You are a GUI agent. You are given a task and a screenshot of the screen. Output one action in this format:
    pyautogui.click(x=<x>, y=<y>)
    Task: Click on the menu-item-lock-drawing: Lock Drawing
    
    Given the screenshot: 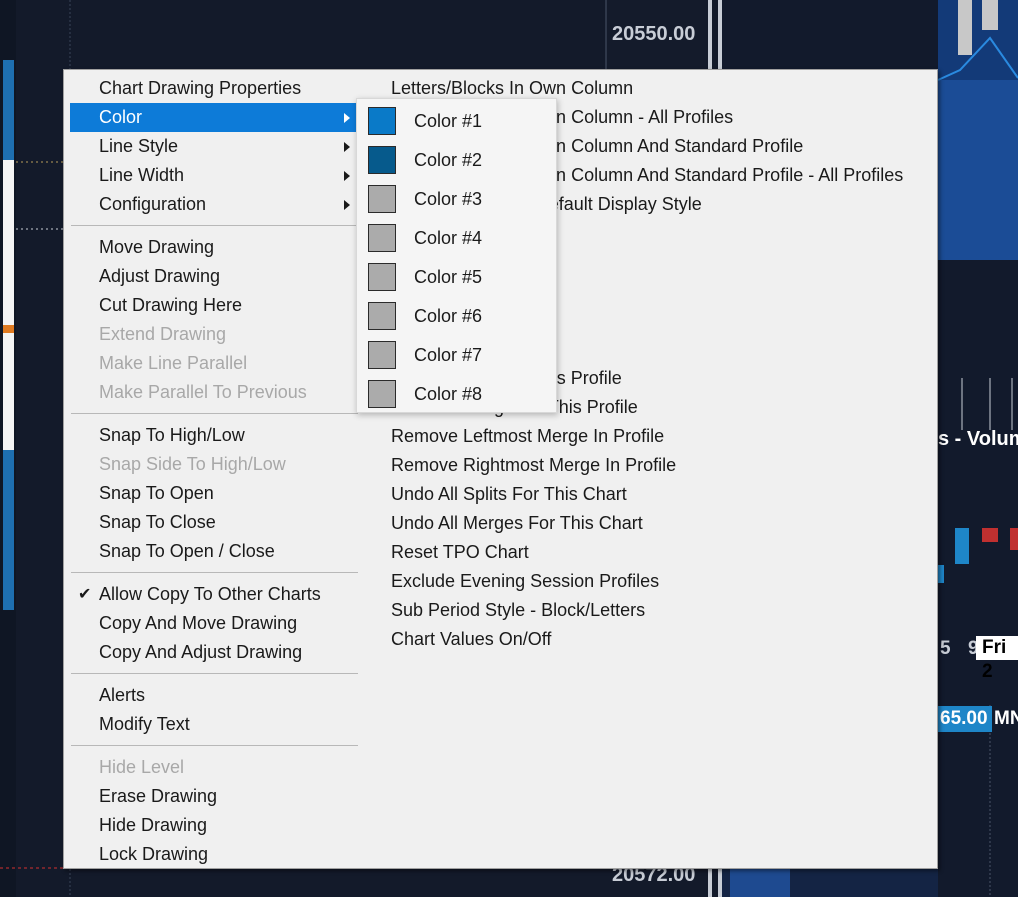 What is the action you would take?
    pyautogui.click(x=211, y=854)
    